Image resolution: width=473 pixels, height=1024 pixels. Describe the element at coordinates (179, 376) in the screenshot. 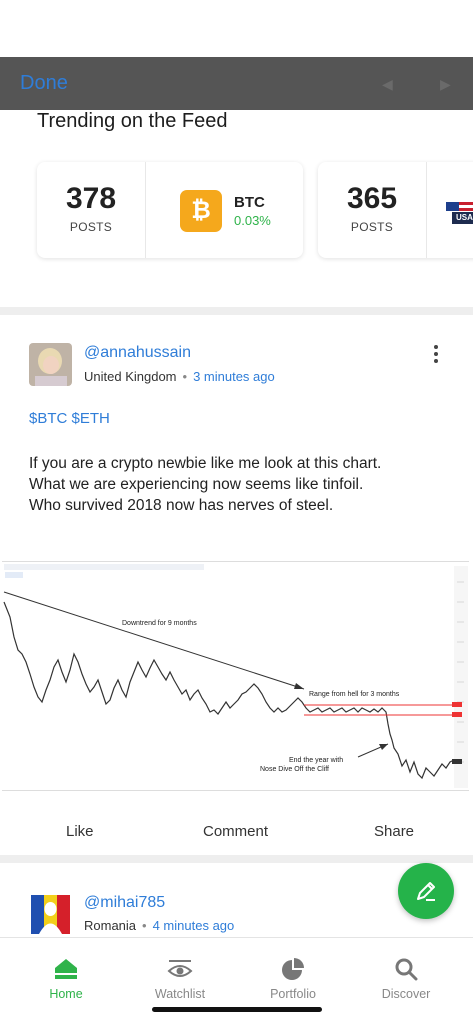

I see `post-meta: United Kingdom • 3 minutes ago` at that location.